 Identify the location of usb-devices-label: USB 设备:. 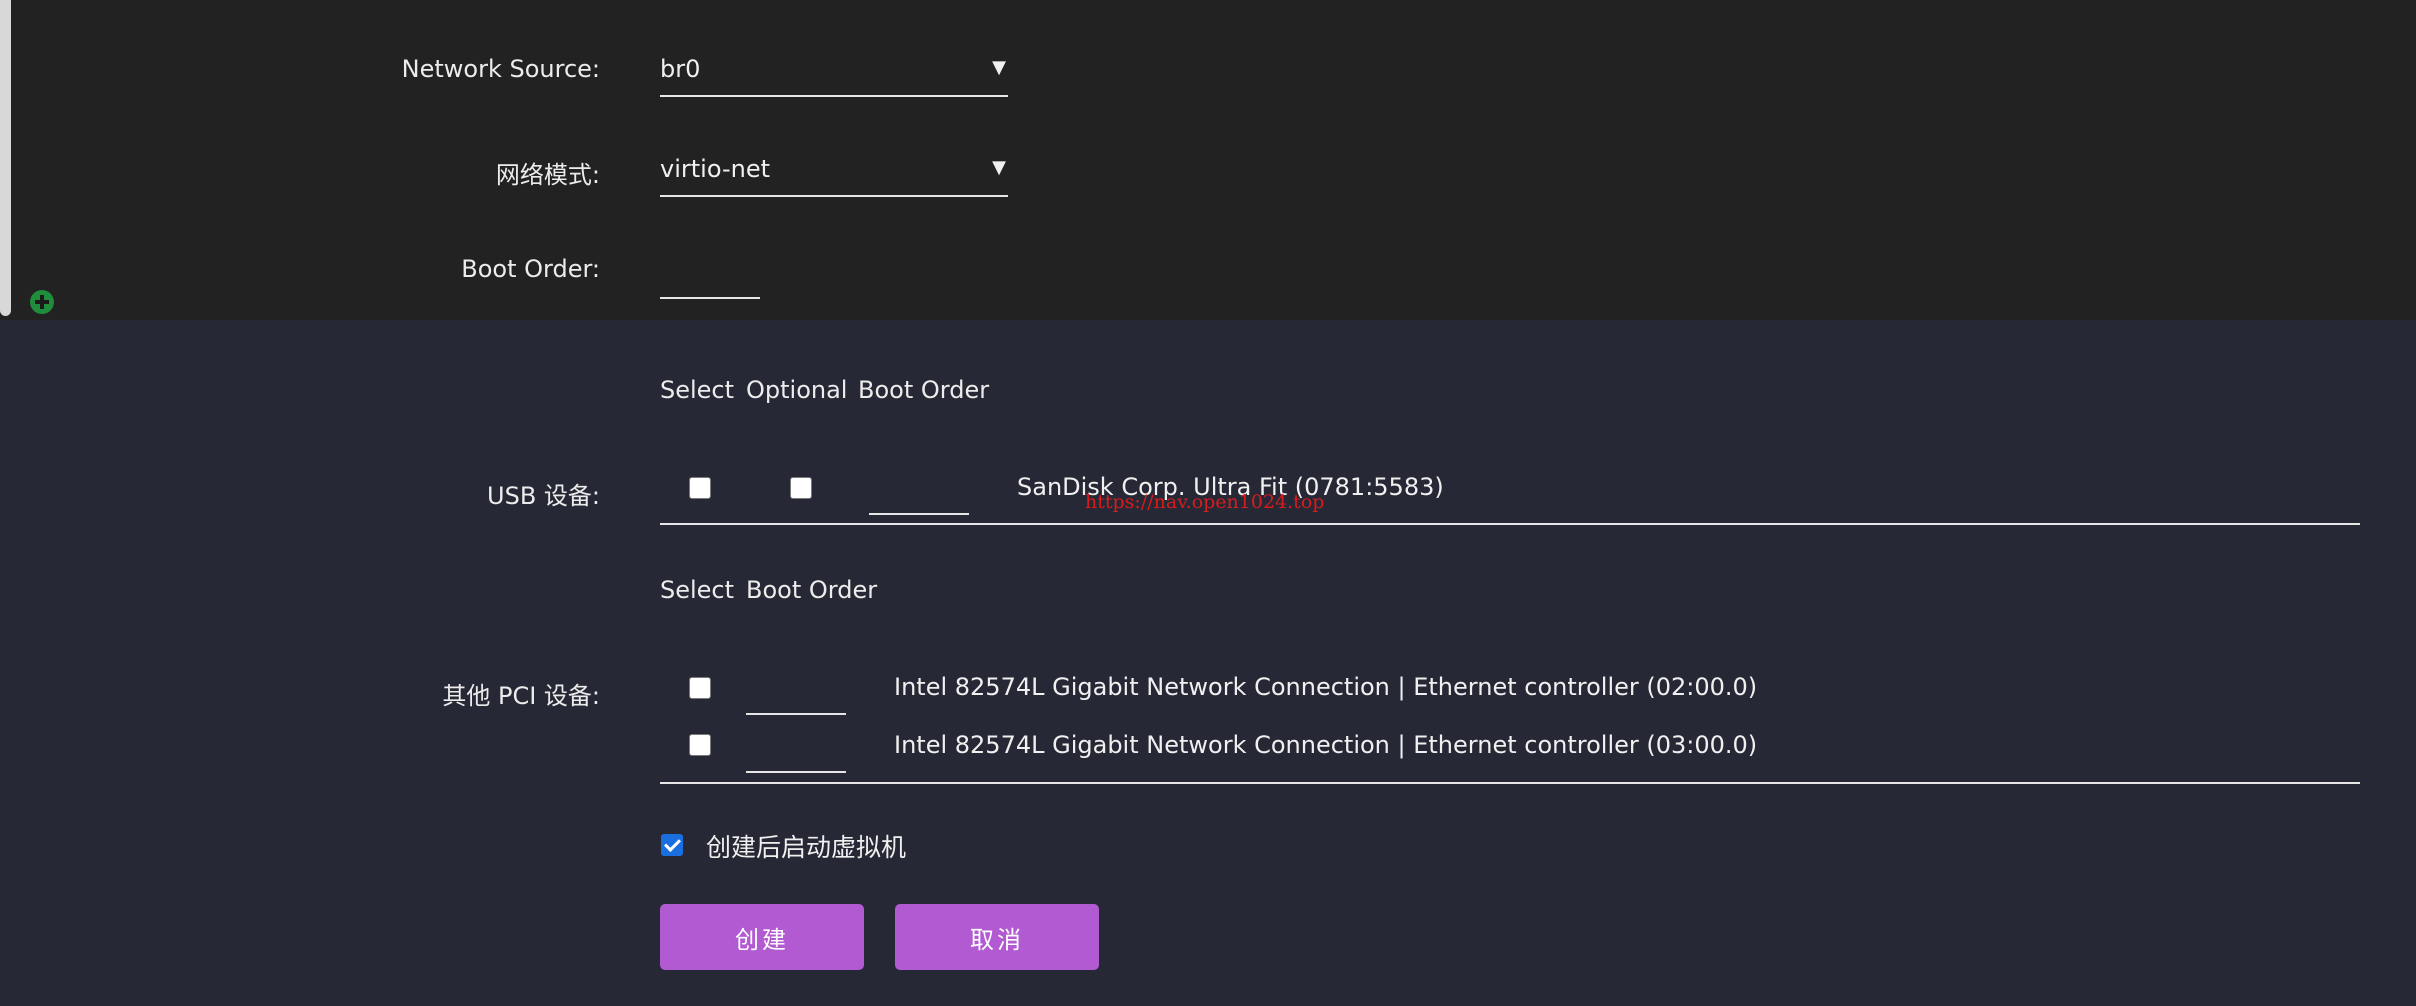
(543, 496).